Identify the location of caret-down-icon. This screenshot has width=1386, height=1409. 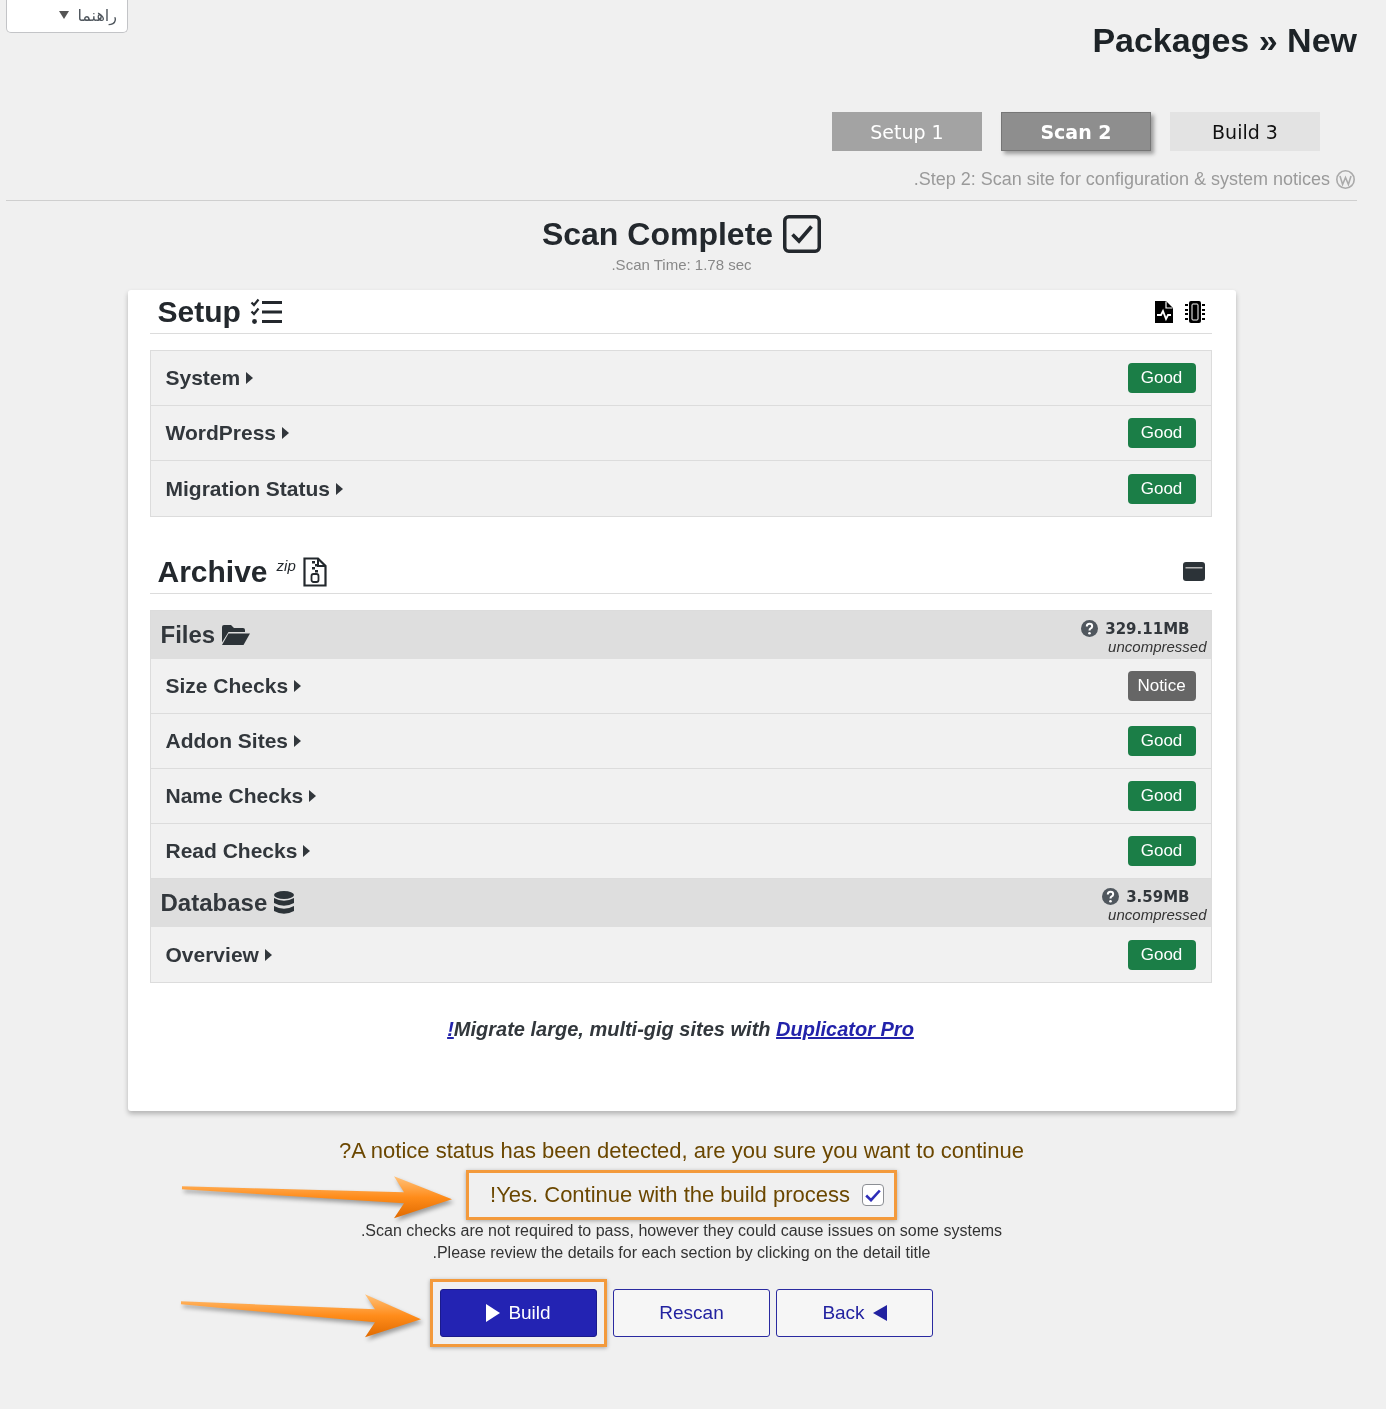
(64, 15).